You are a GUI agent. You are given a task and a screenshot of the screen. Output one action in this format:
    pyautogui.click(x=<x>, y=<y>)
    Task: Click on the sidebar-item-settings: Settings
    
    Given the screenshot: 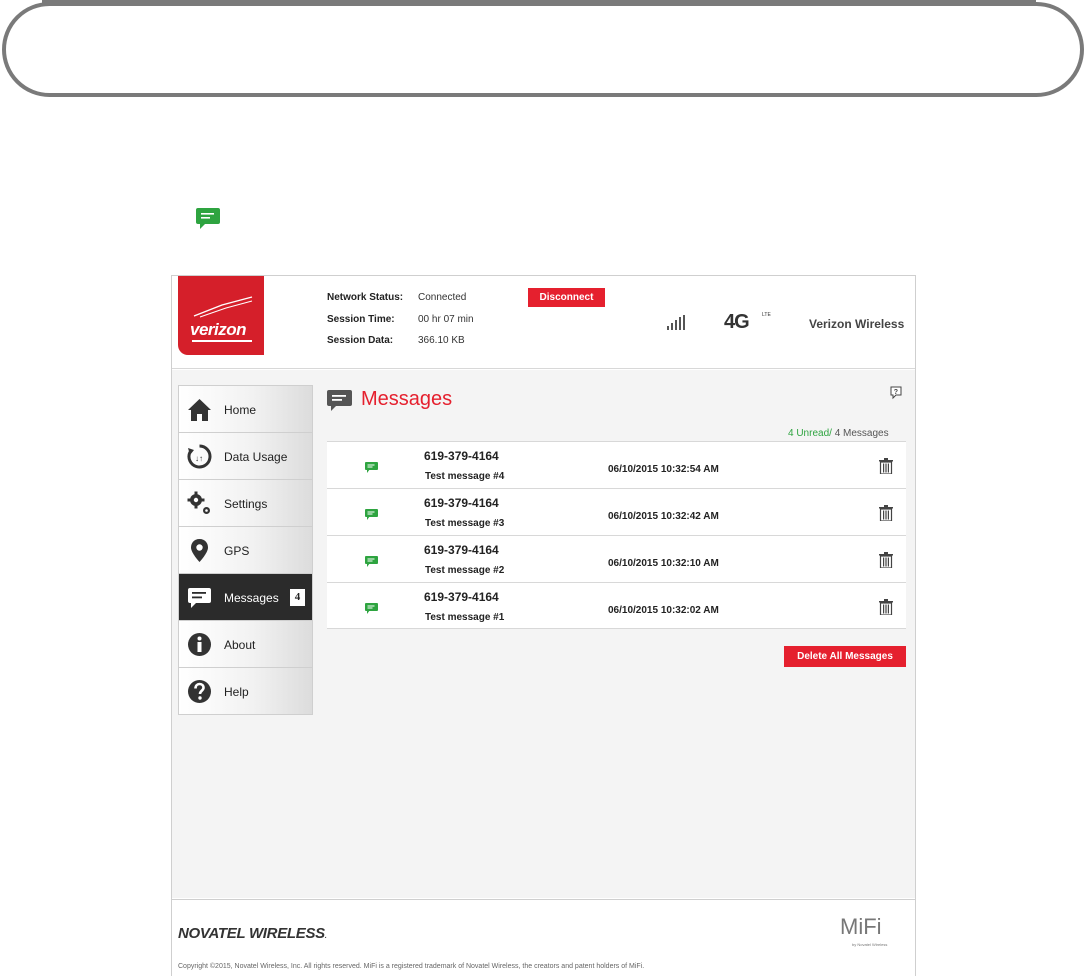 What is the action you would take?
    pyautogui.click(x=245, y=503)
    